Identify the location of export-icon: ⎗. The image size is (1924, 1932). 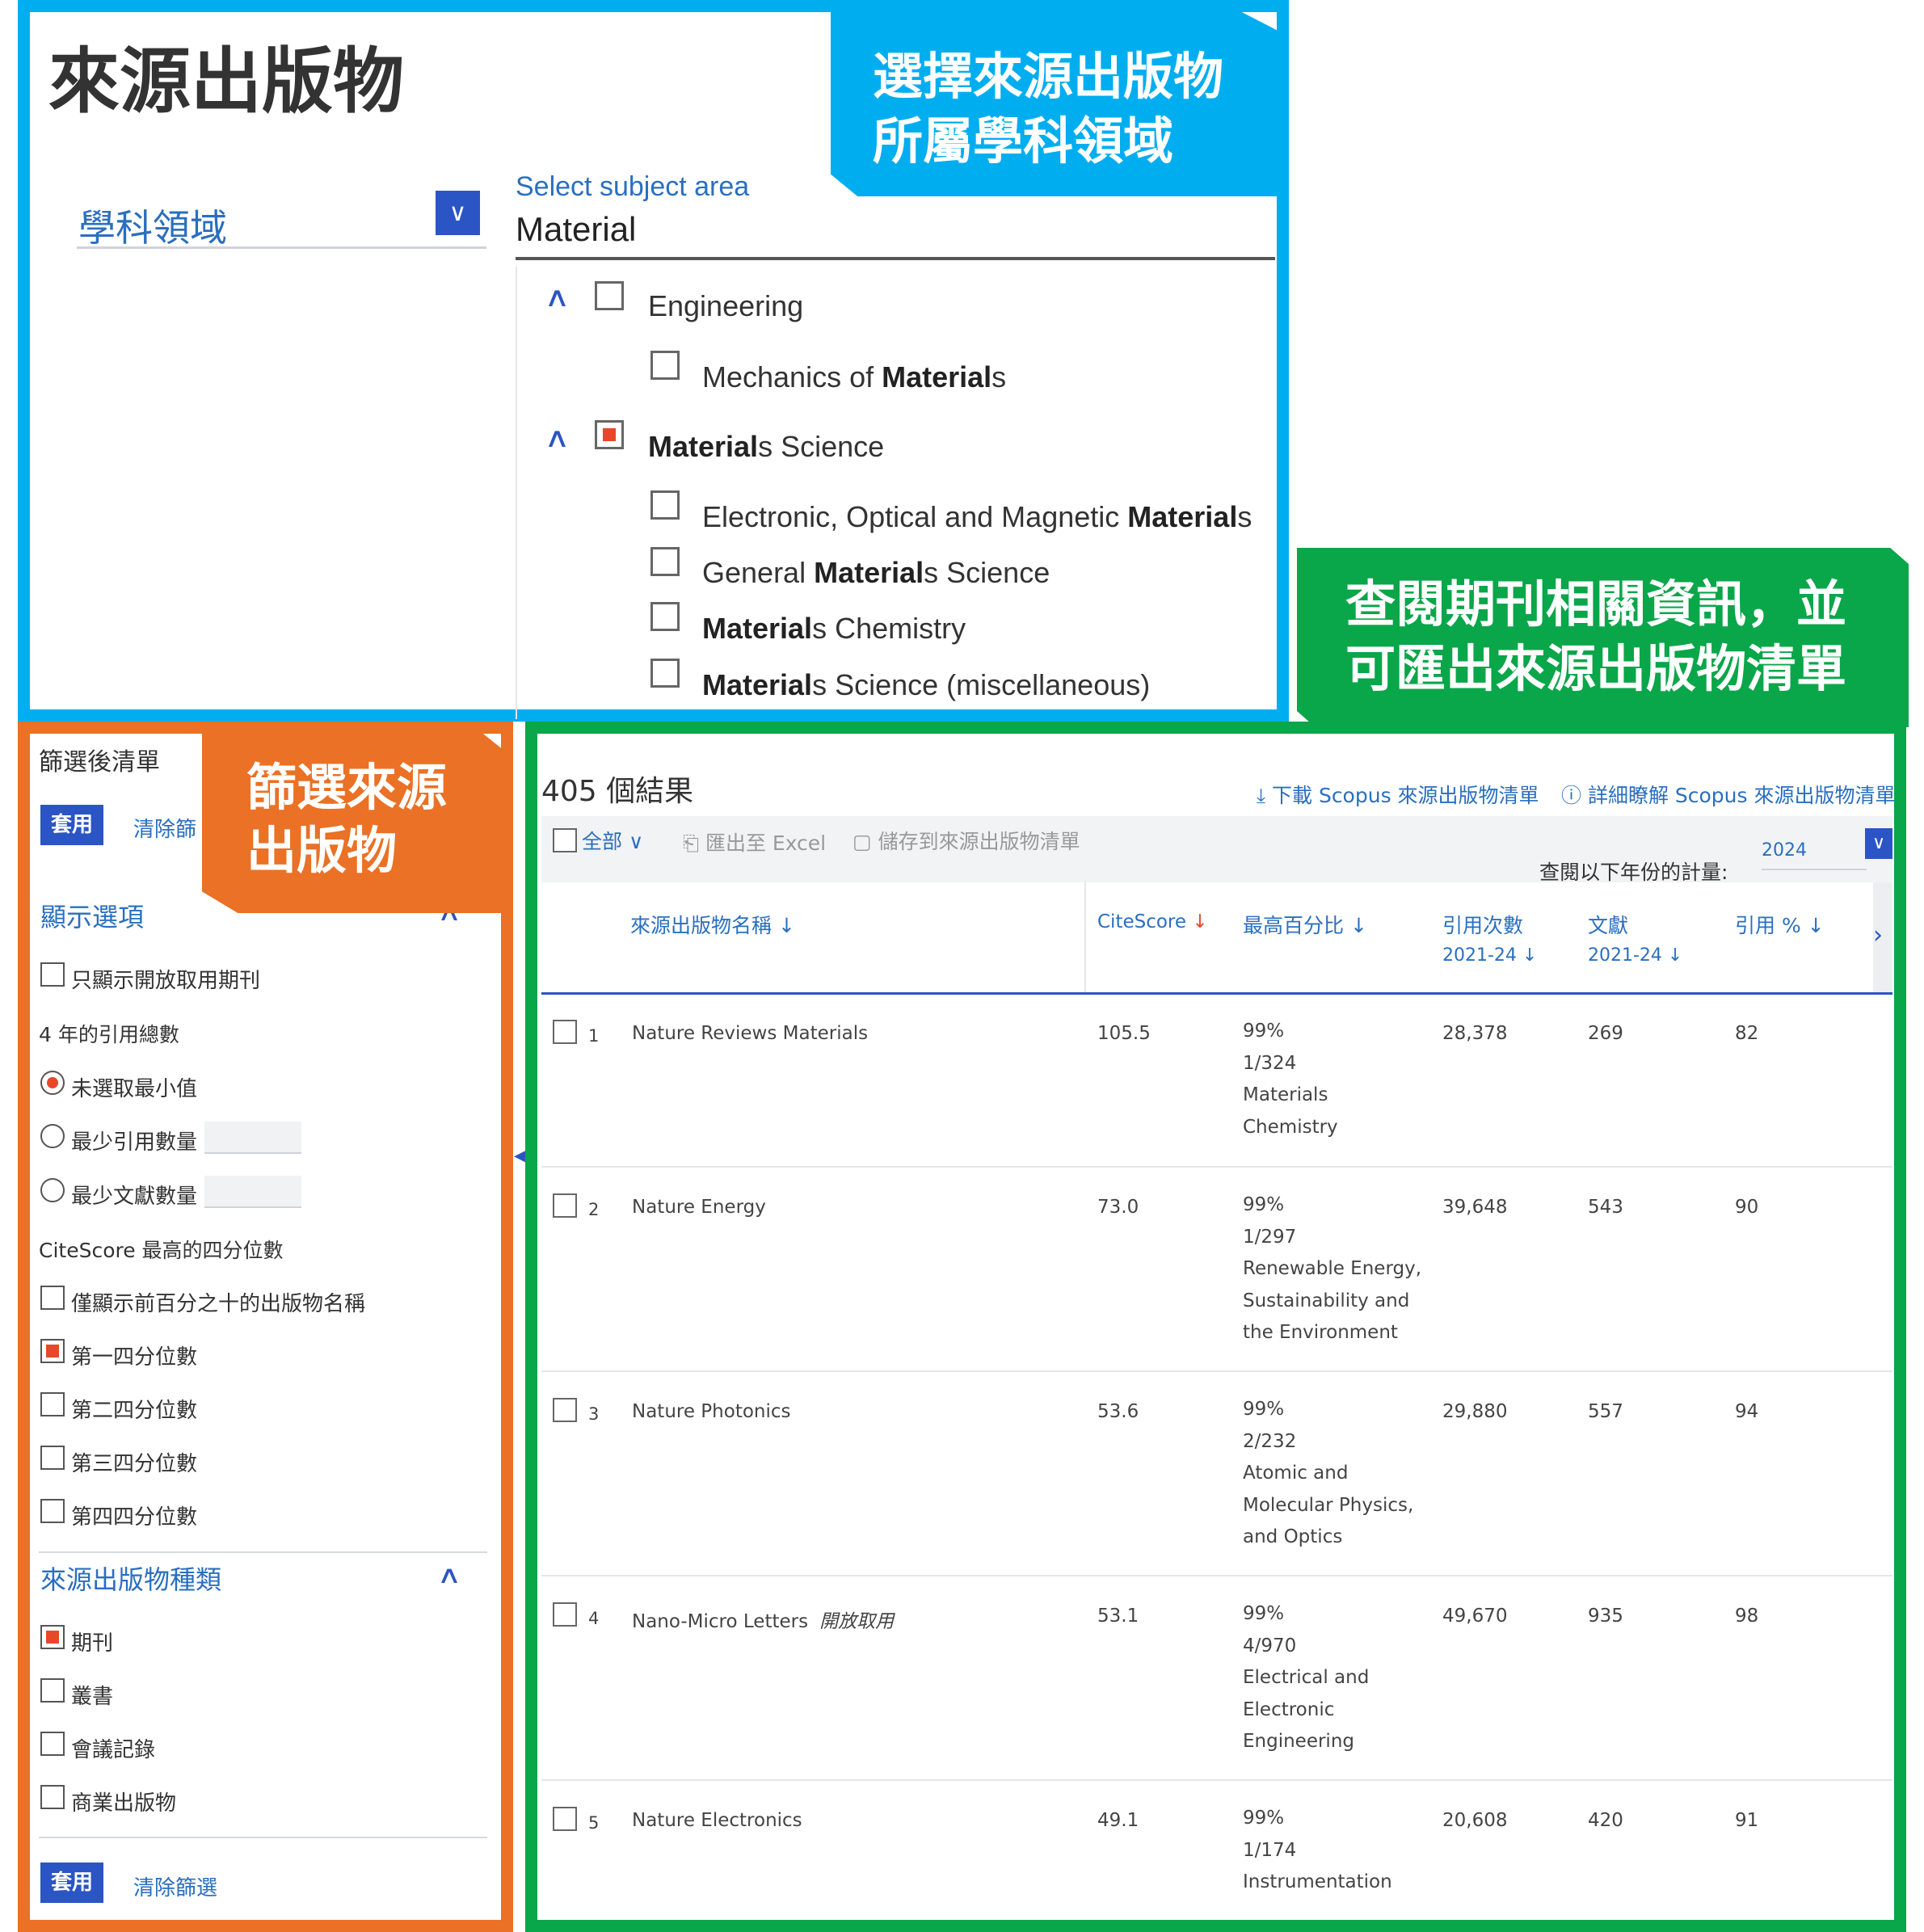
(694, 843).